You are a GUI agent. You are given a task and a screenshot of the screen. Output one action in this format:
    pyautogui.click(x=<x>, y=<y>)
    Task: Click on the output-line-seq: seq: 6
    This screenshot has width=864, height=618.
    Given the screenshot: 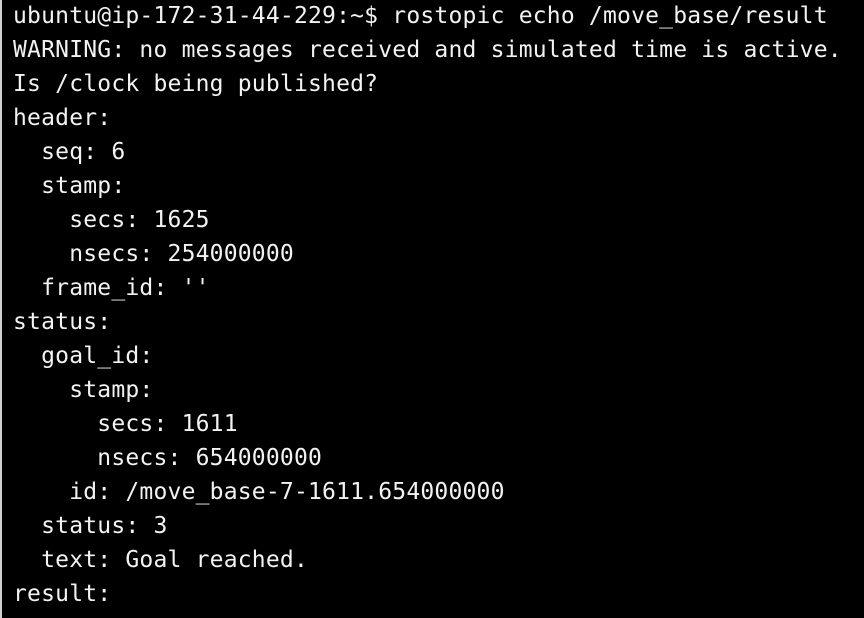 What is the action you would take?
    pyautogui.click(x=69, y=152)
    